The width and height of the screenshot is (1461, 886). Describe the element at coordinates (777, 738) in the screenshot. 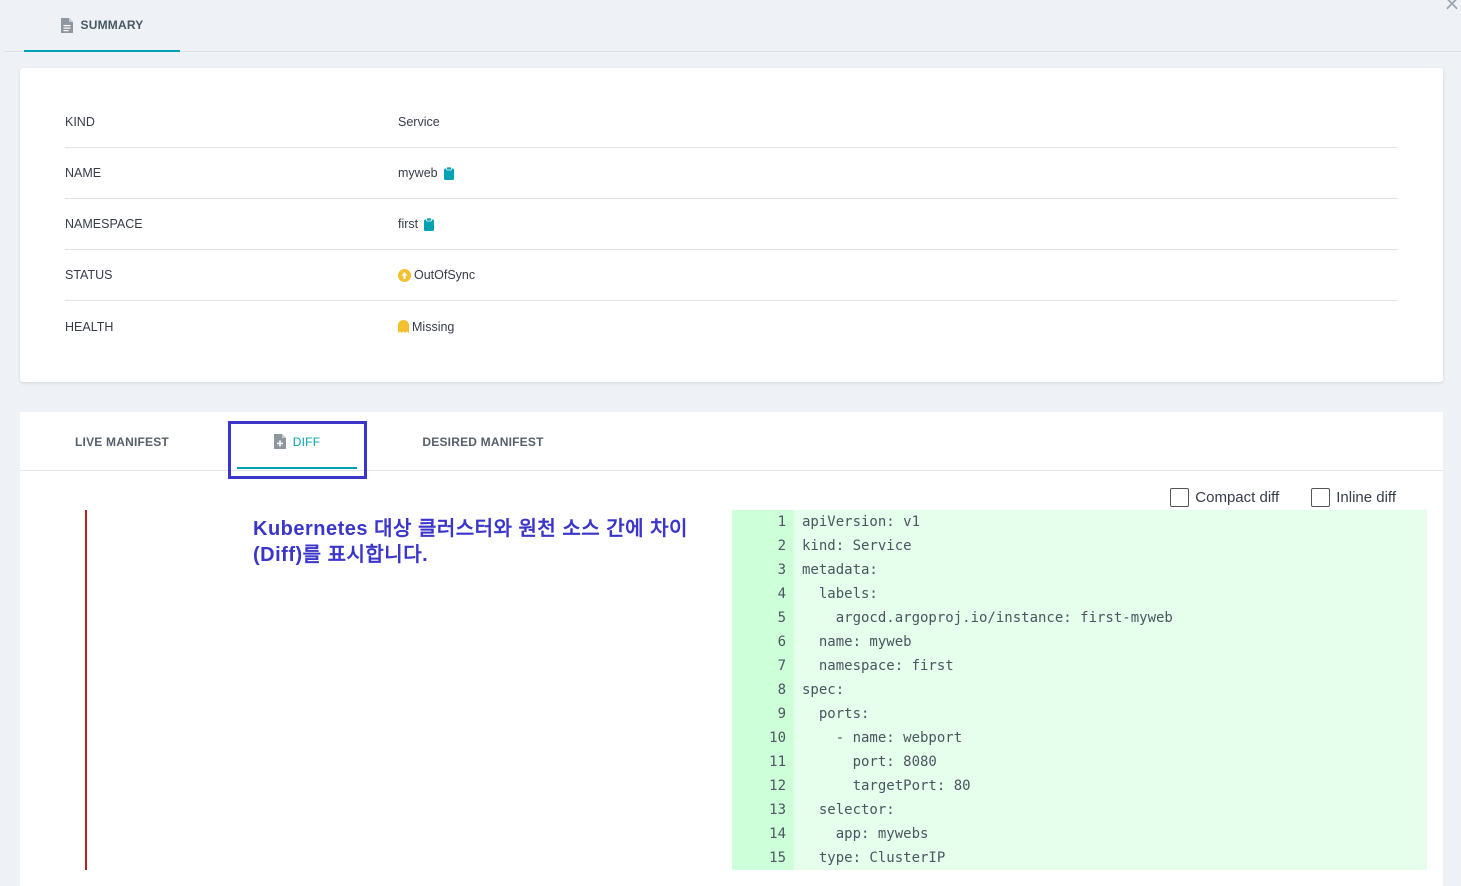

I see `line-number: 10` at that location.